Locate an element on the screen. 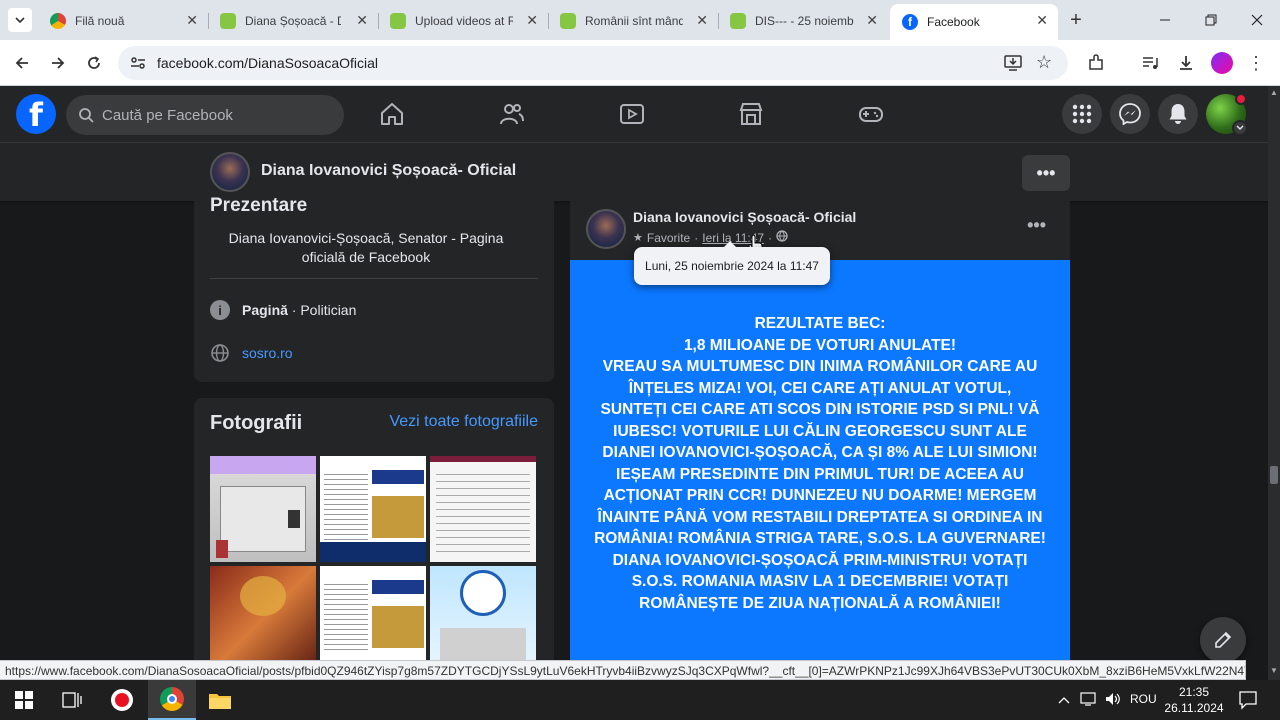 The height and width of the screenshot is (720, 1280). notification-dot is located at coordinates (1241, 99).